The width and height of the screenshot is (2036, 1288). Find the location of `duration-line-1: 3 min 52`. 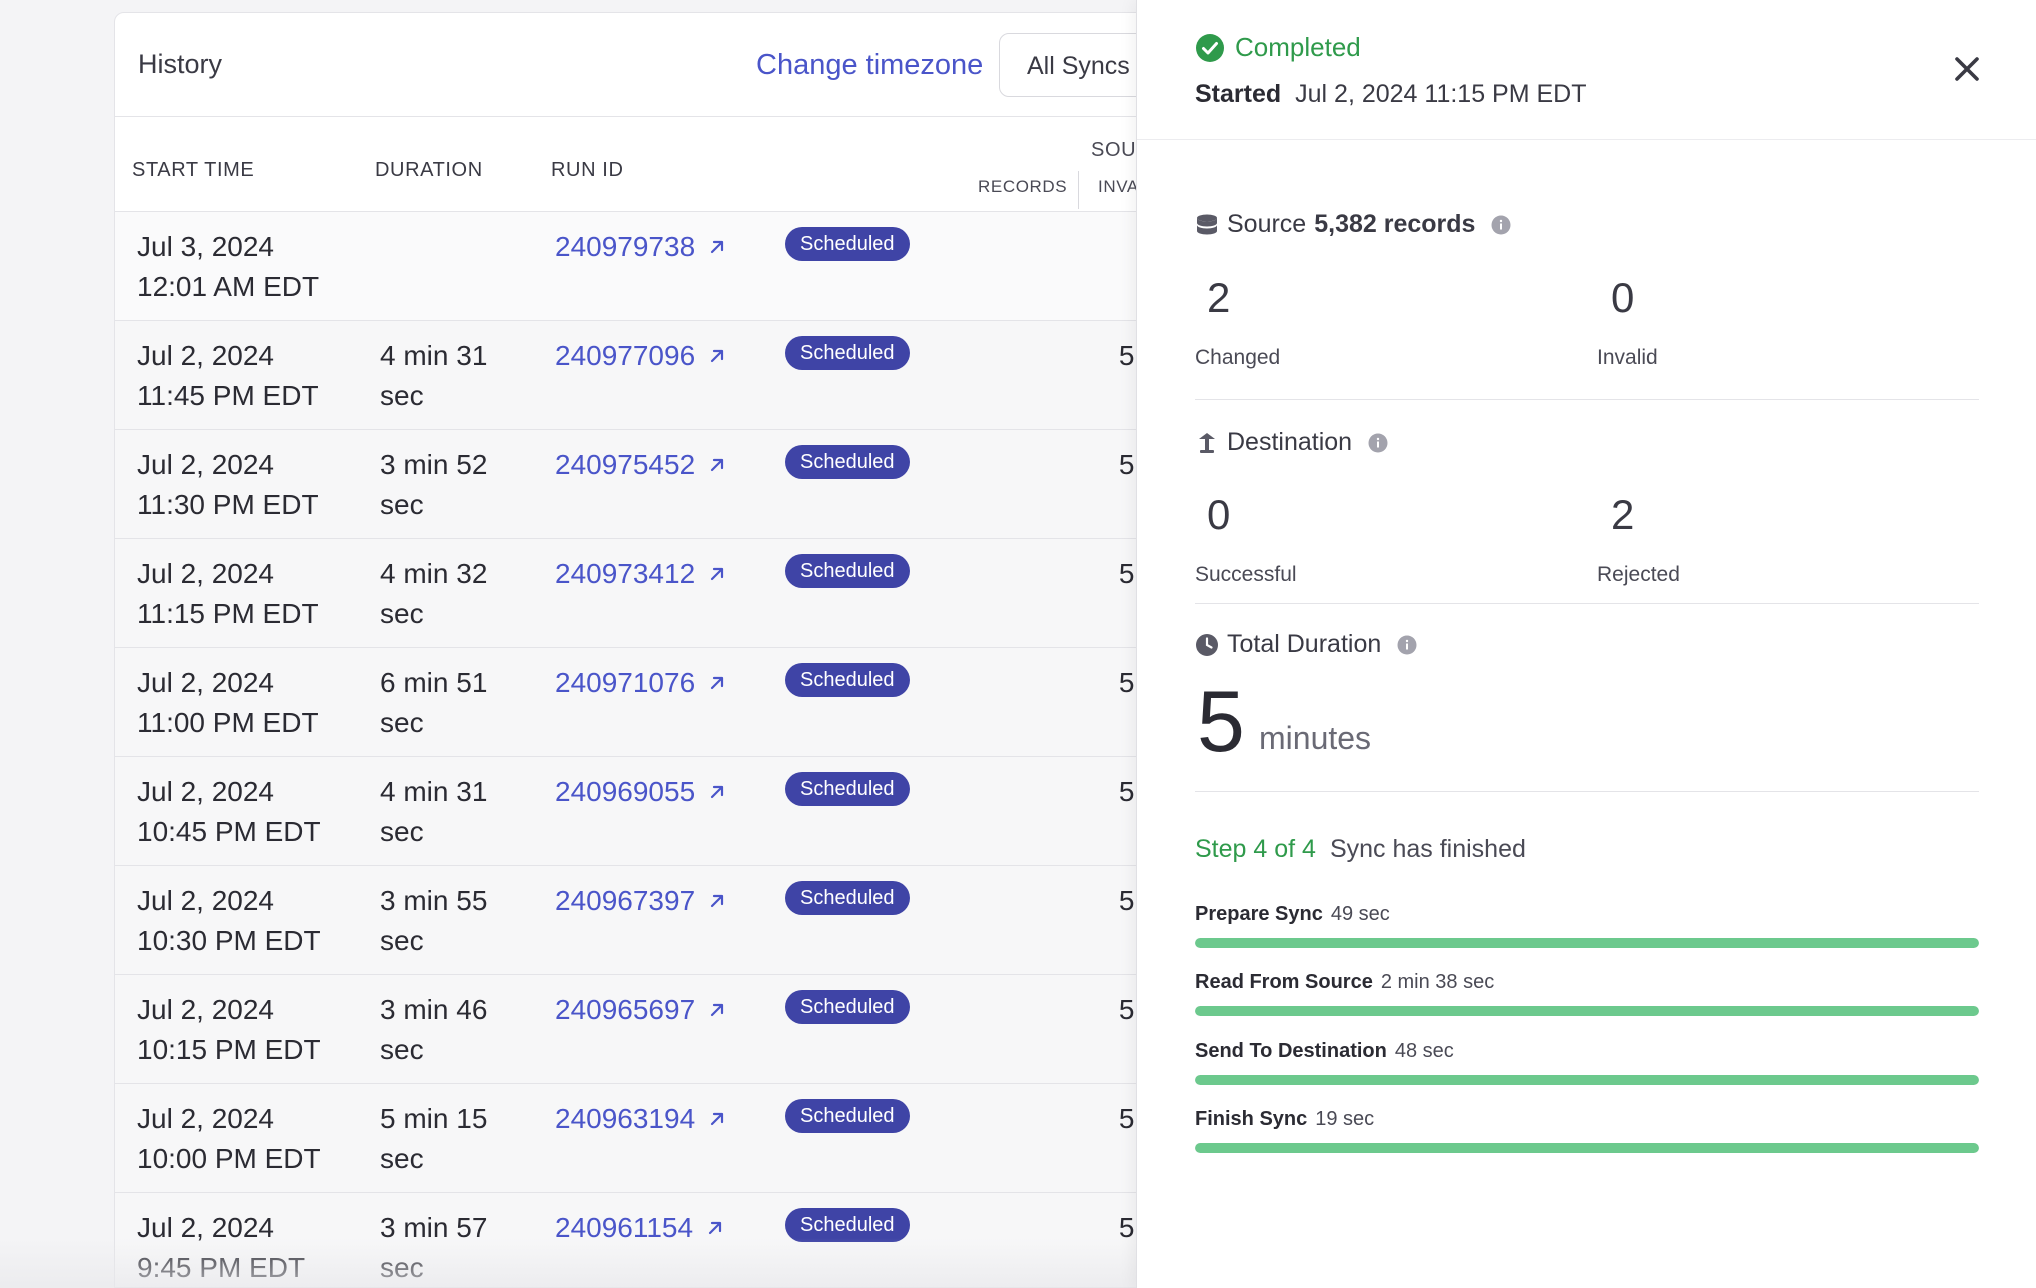

duration-line-1: 3 min 52 is located at coordinates (434, 464).